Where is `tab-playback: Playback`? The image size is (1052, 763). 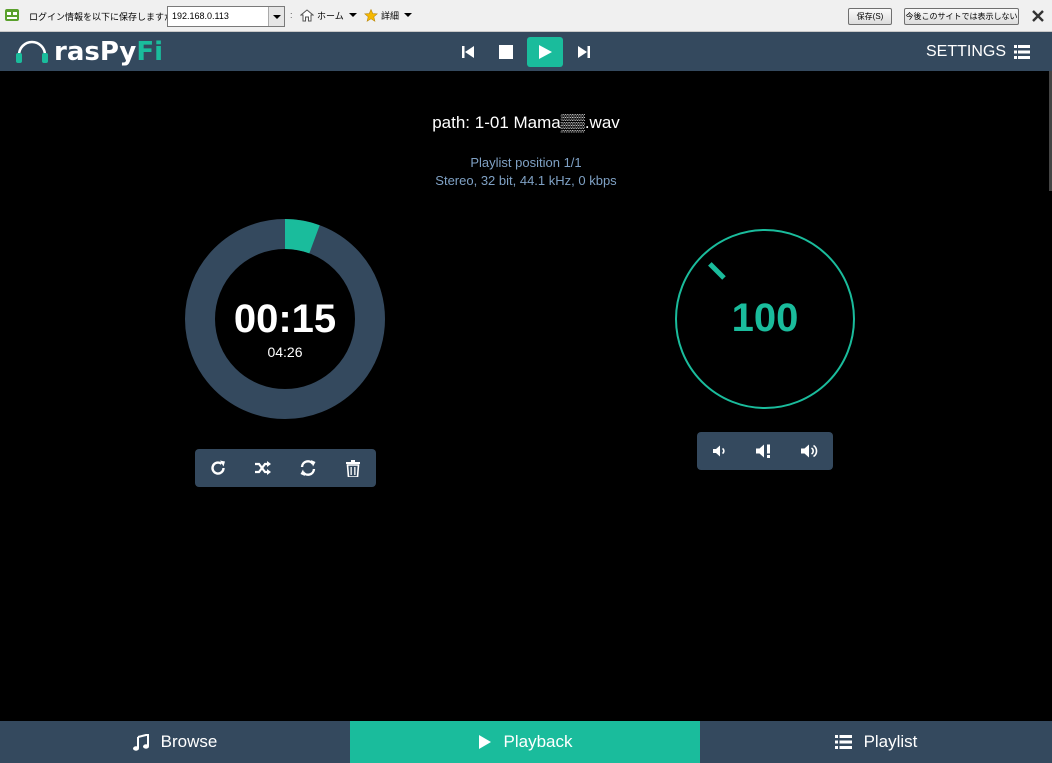 tab-playback: Playback is located at coordinates (525, 742).